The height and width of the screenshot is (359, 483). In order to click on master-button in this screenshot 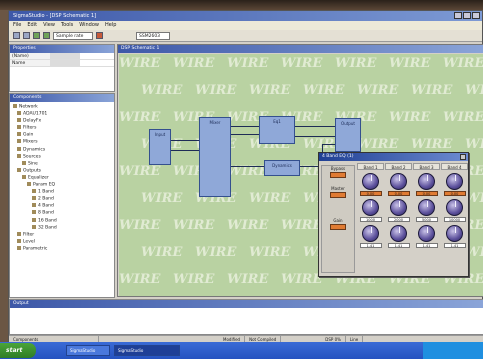, I will do `click(338, 195)`.